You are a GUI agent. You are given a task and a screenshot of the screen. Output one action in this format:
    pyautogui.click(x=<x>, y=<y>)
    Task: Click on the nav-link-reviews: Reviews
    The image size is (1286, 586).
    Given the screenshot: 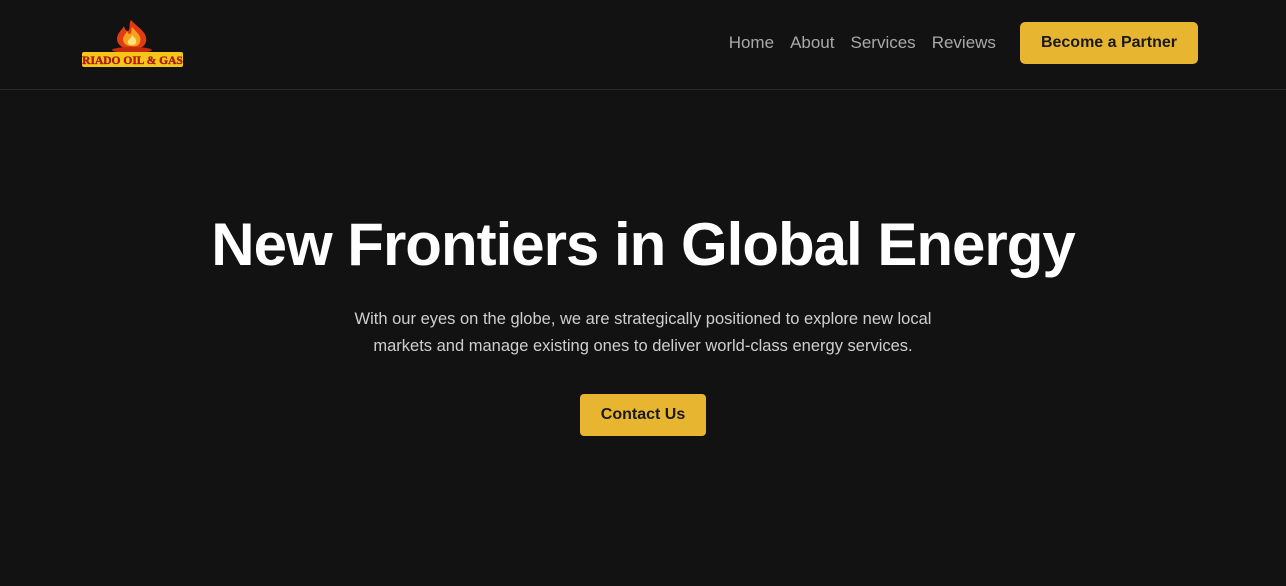 What is the action you would take?
    pyautogui.click(x=964, y=43)
    